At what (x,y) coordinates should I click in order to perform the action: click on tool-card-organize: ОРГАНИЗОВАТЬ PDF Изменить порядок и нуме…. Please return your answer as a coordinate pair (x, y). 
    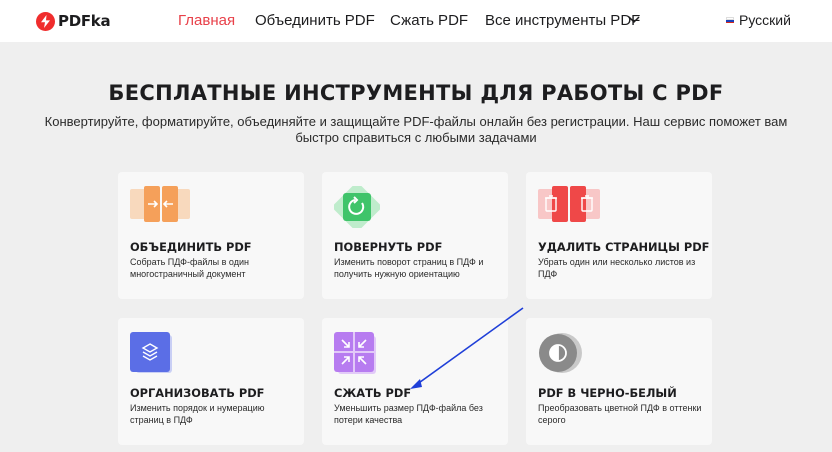
    Looking at the image, I should click on (211, 381).